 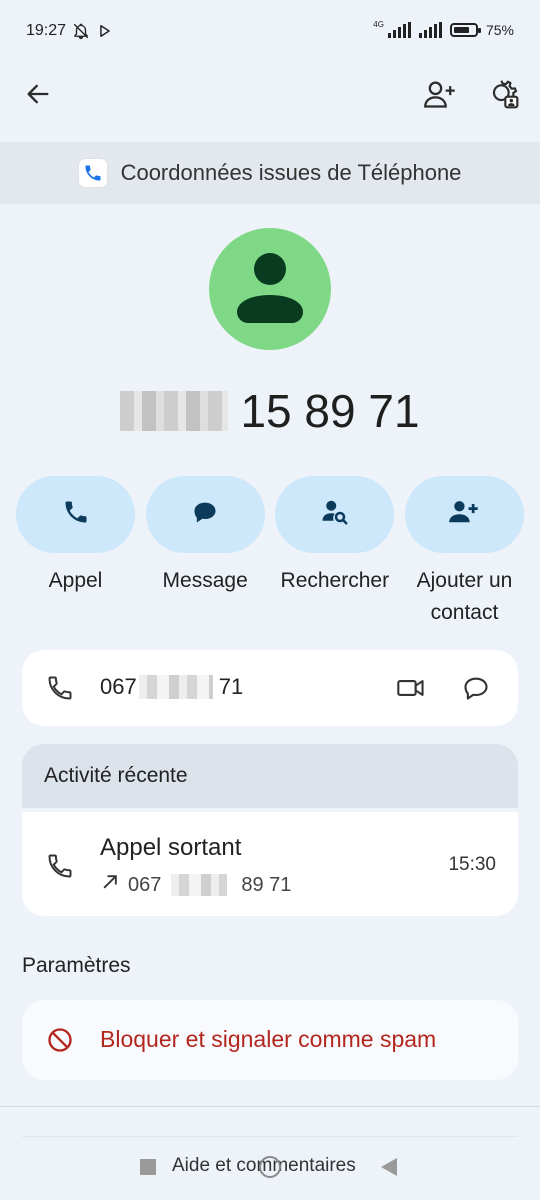 I want to click on battery-percent: 75%, so click(x=499, y=30).